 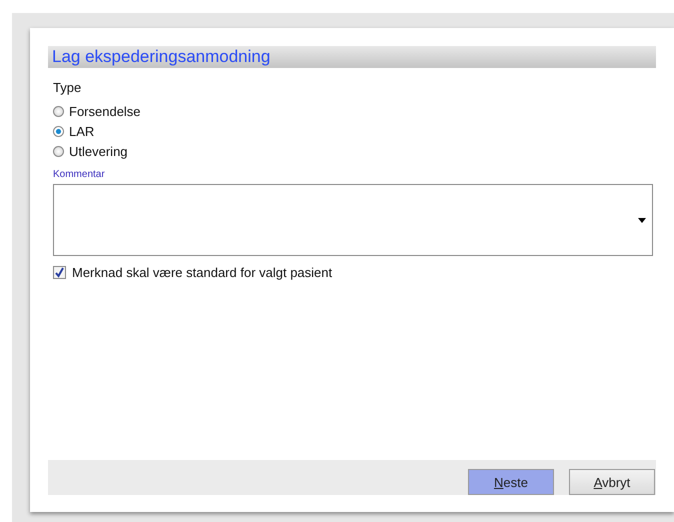 I want to click on type-label: Type, so click(x=67, y=87).